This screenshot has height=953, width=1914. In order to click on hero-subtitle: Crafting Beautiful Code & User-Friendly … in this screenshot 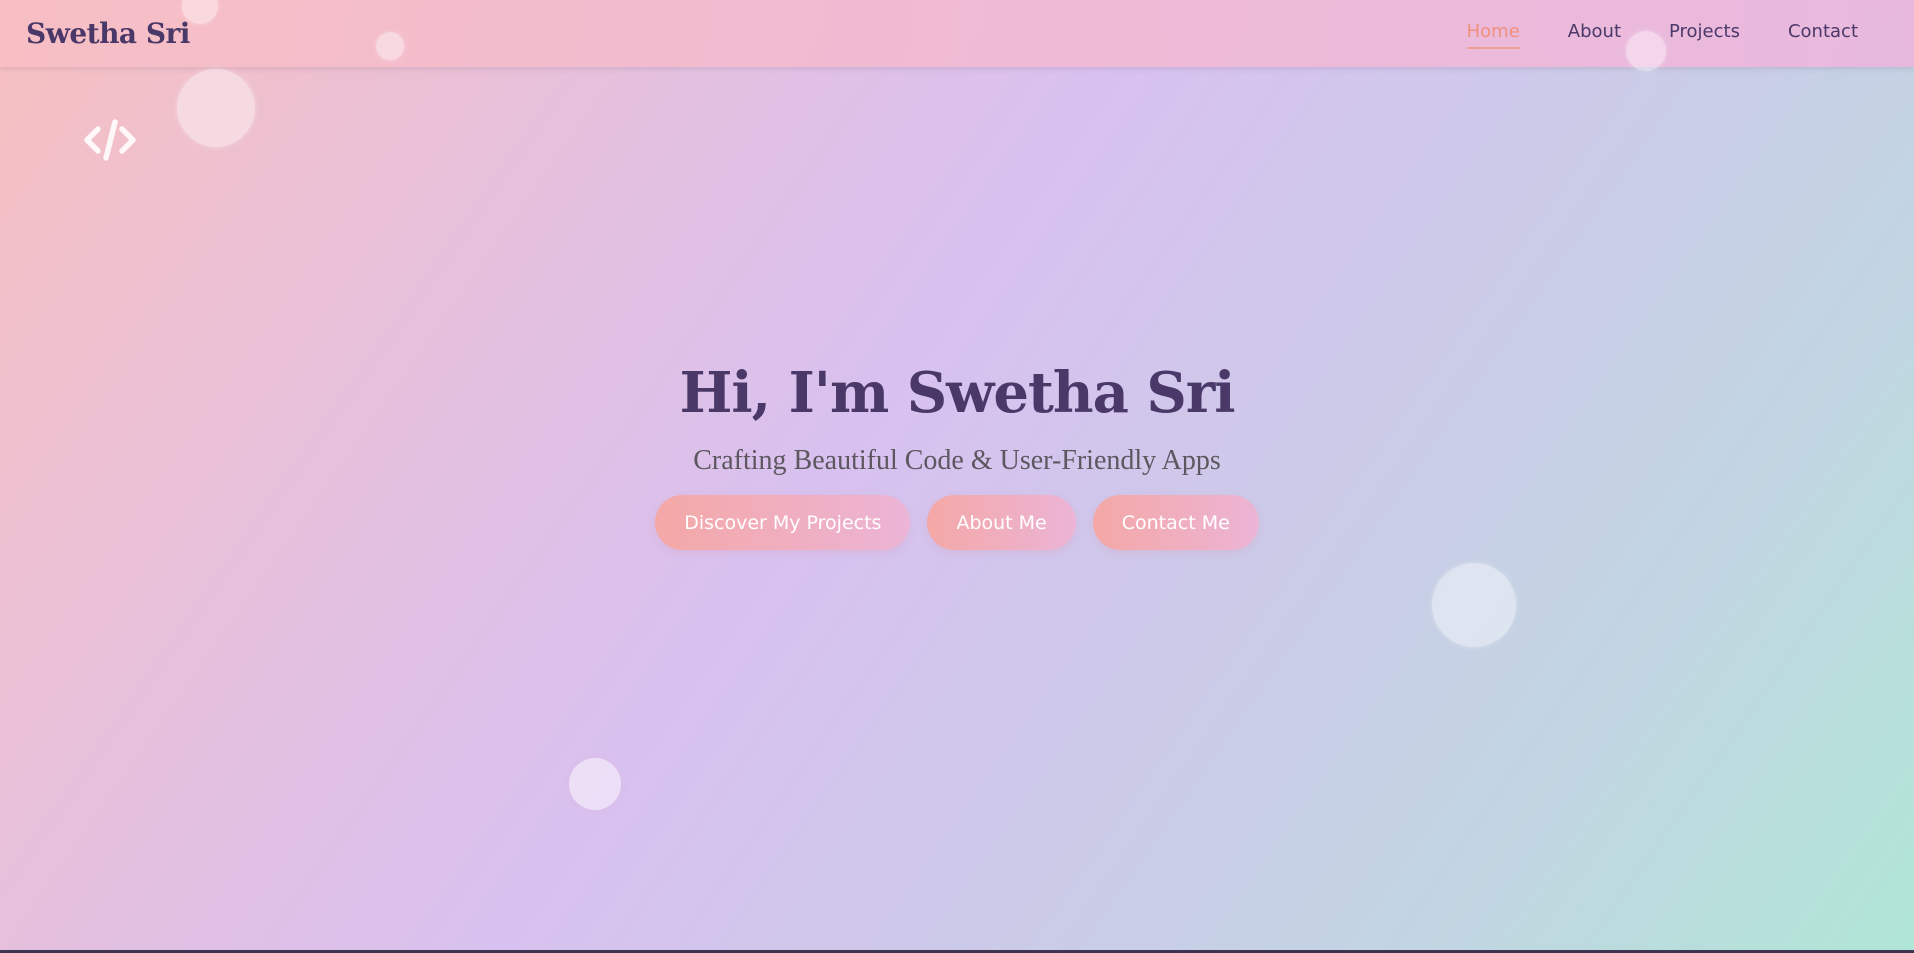, I will do `click(957, 461)`.